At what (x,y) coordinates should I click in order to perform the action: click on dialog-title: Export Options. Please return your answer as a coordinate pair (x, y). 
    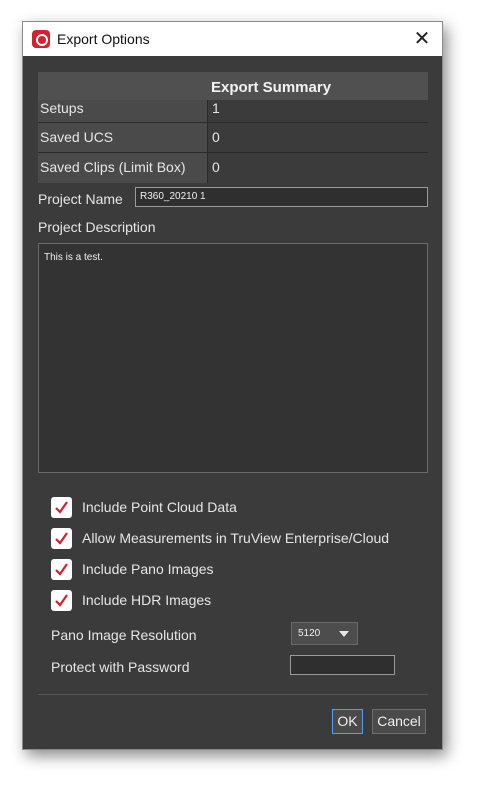
    Looking at the image, I should click on (103, 39).